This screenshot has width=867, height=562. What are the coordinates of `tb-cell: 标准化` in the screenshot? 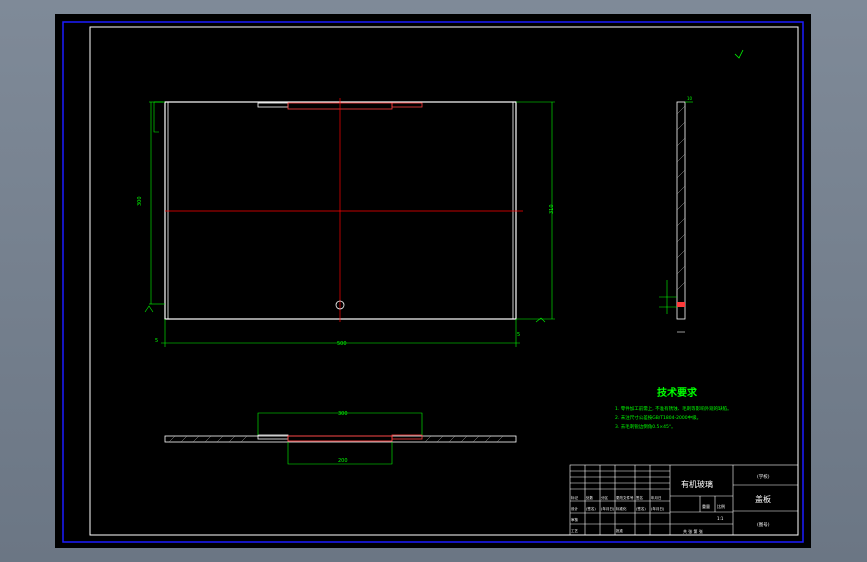 It's located at (621, 508).